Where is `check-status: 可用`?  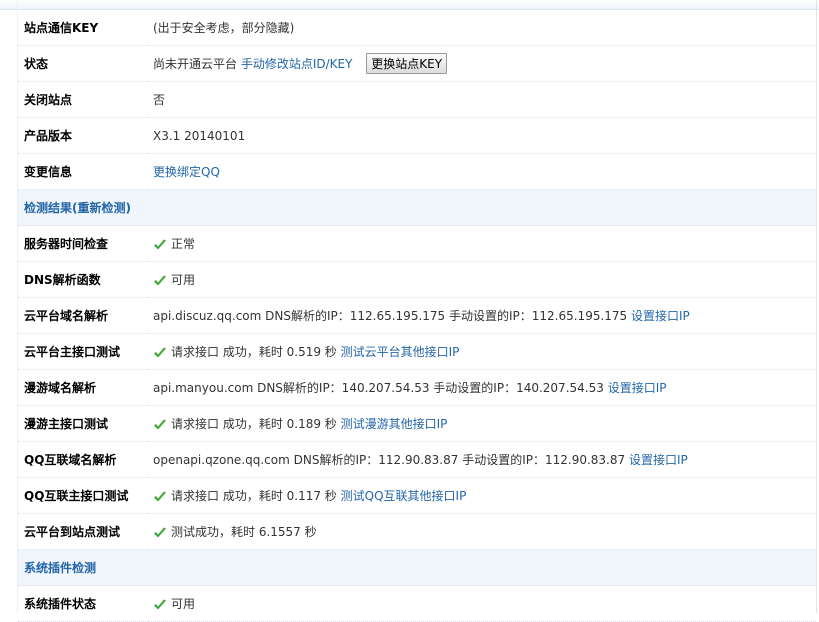
check-status: 可用 is located at coordinates (183, 280).